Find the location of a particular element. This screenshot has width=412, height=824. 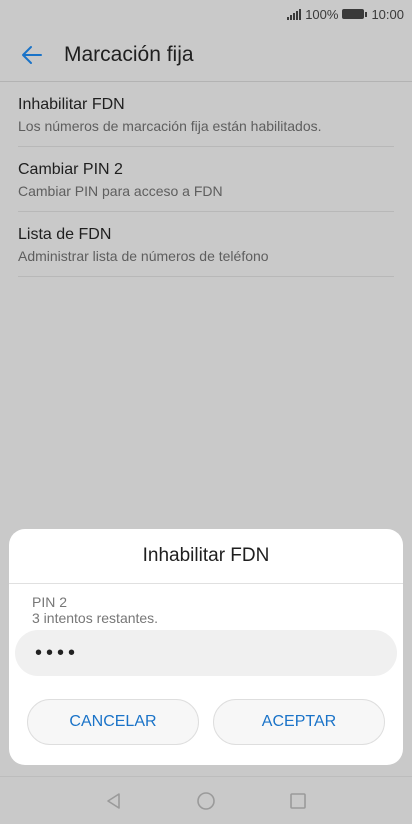

nav-home-button is located at coordinates (206, 801).